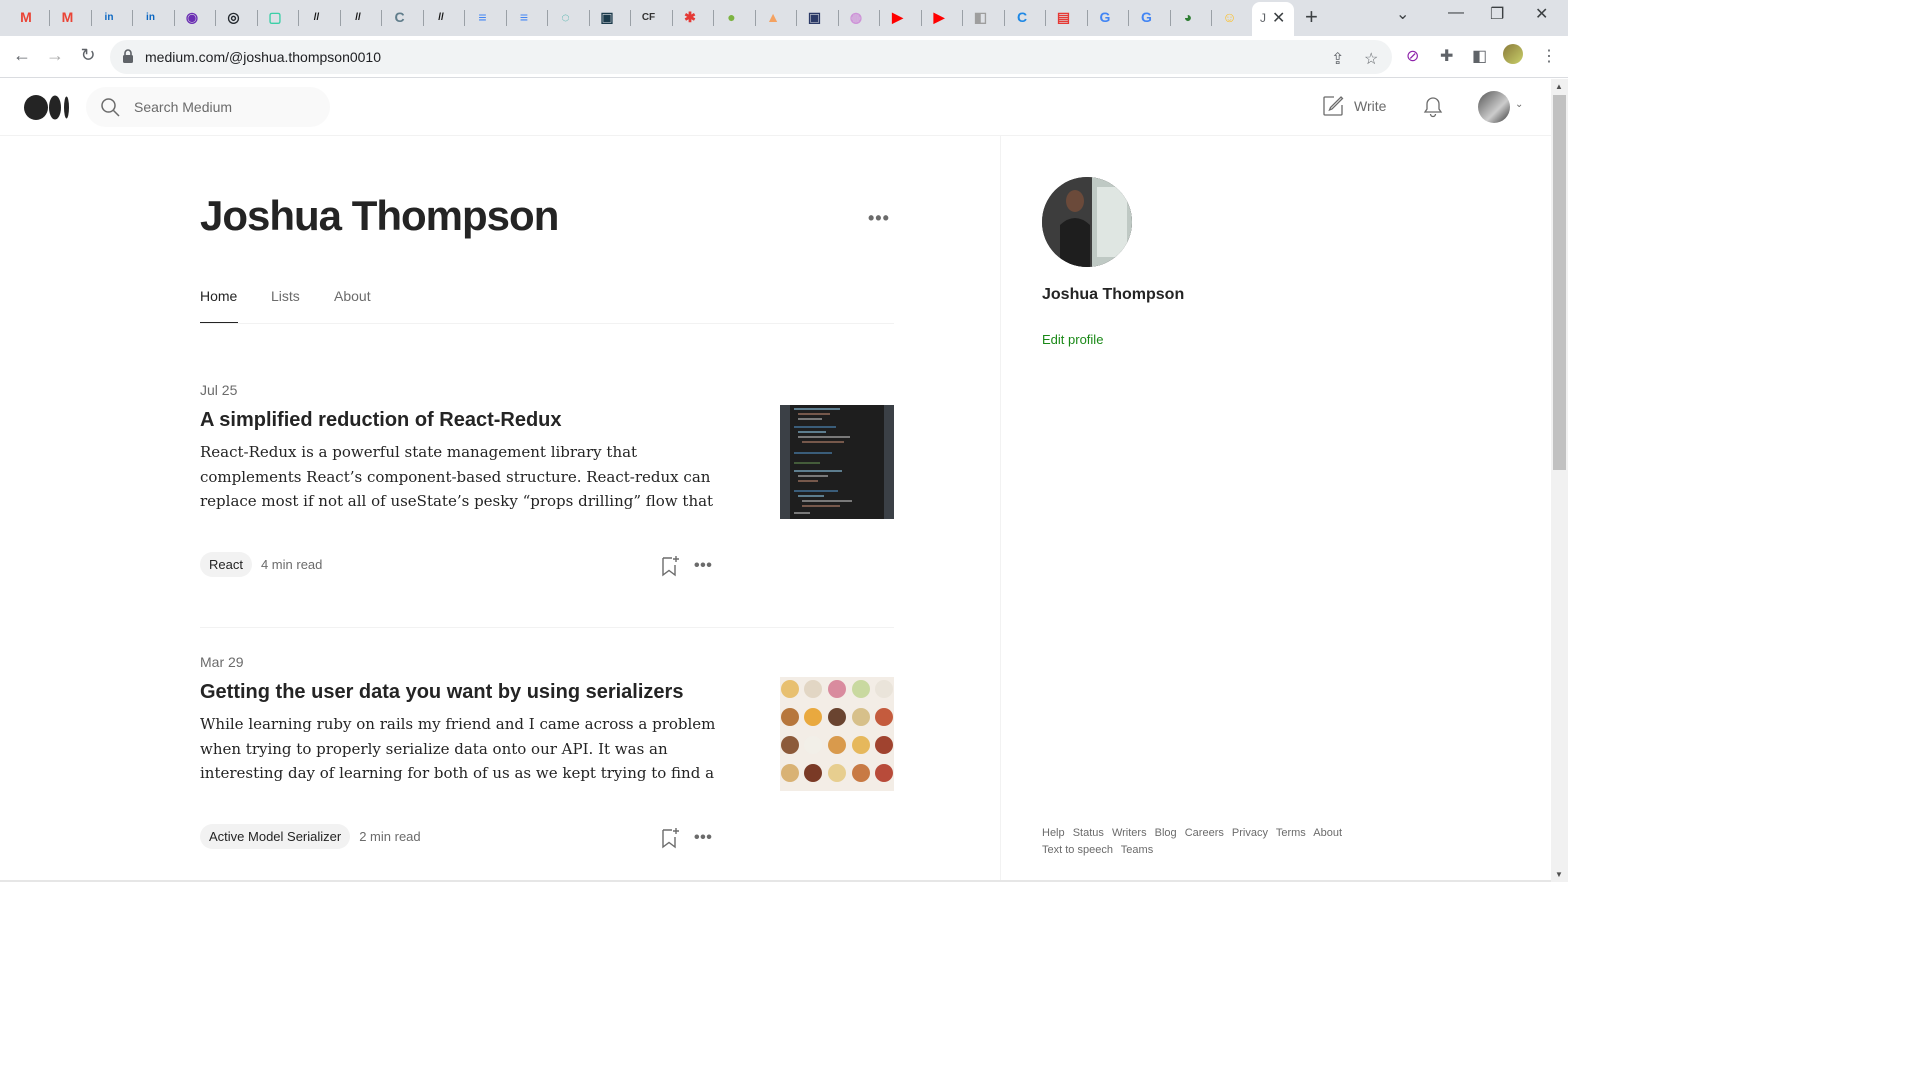  I want to click on app-icon: ◌, so click(566, 17).